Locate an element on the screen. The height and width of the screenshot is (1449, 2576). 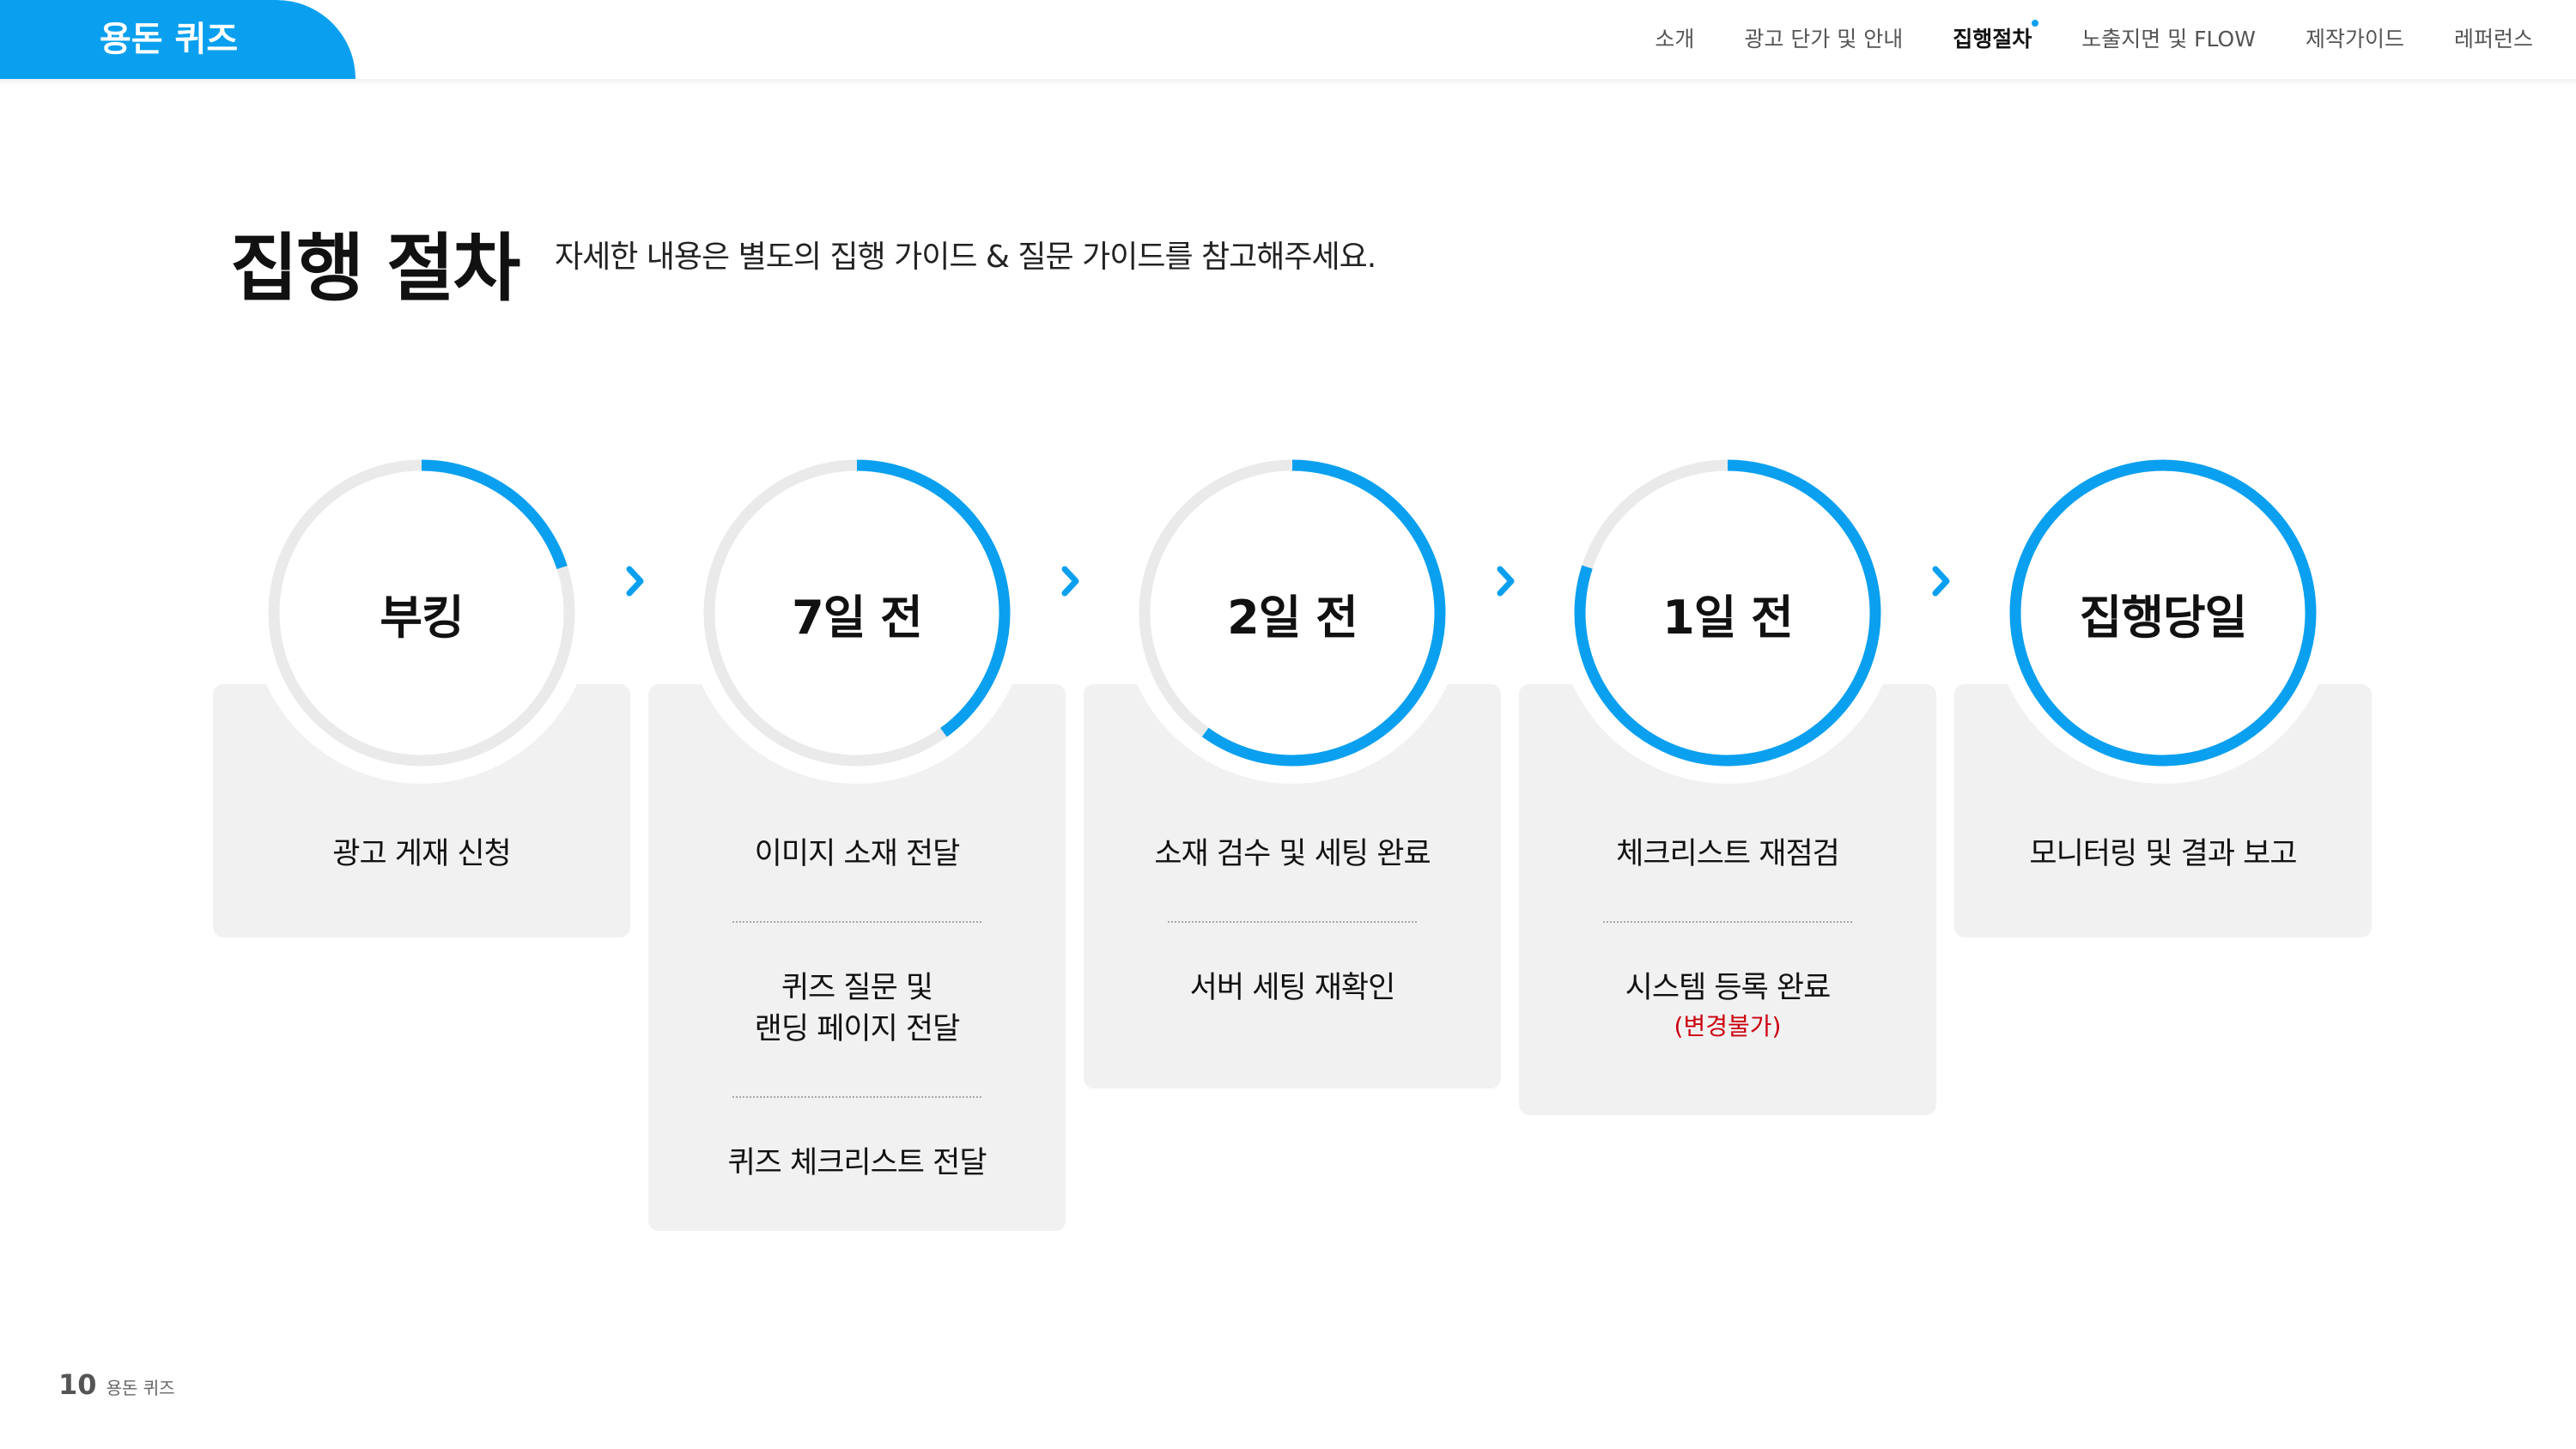
step-task: 모니터링 및 결과 보고 is located at coordinates (2163, 854).